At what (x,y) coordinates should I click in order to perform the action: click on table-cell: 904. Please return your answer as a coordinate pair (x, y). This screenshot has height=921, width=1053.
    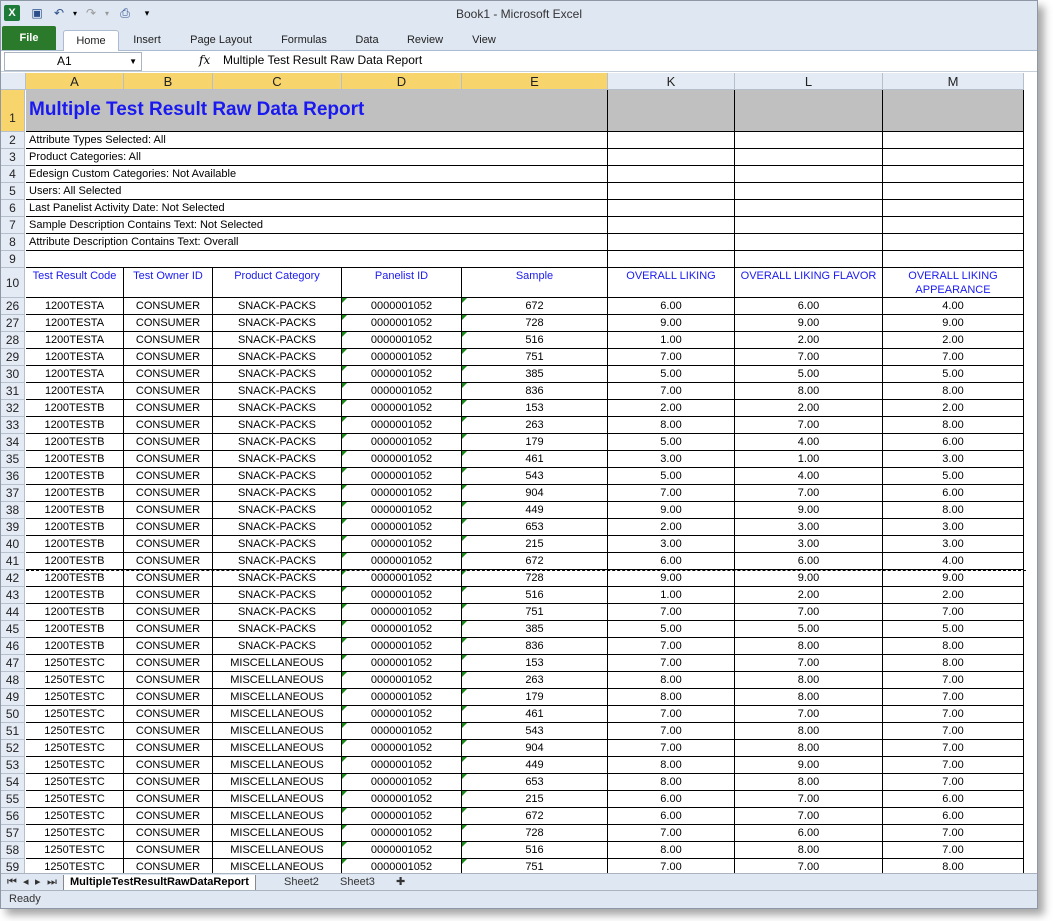
    Looking at the image, I should click on (535, 493).